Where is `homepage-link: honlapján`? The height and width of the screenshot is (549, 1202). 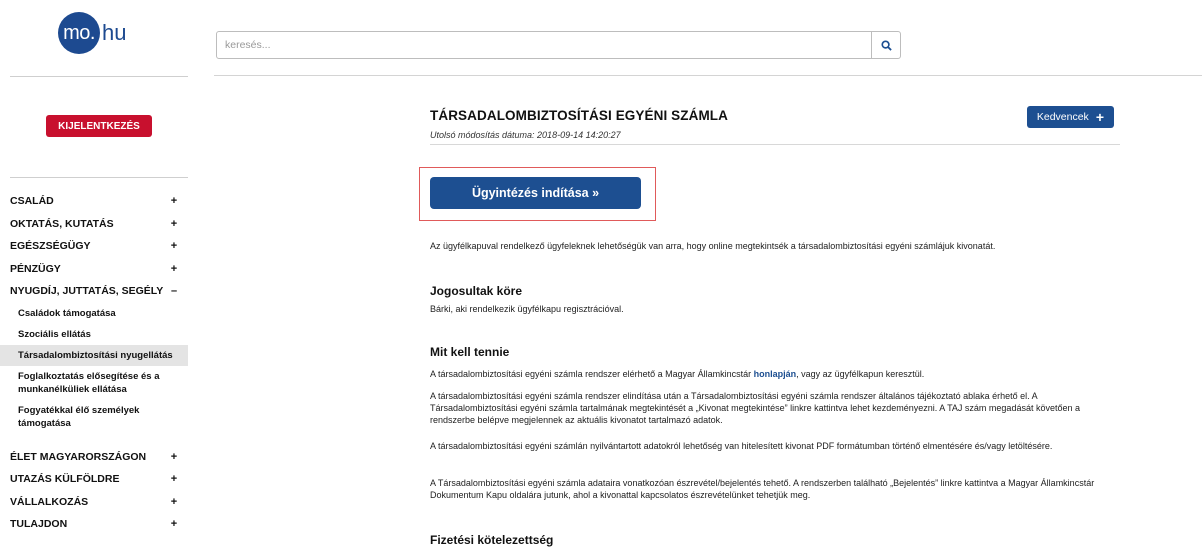 homepage-link: honlapján is located at coordinates (775, 374).